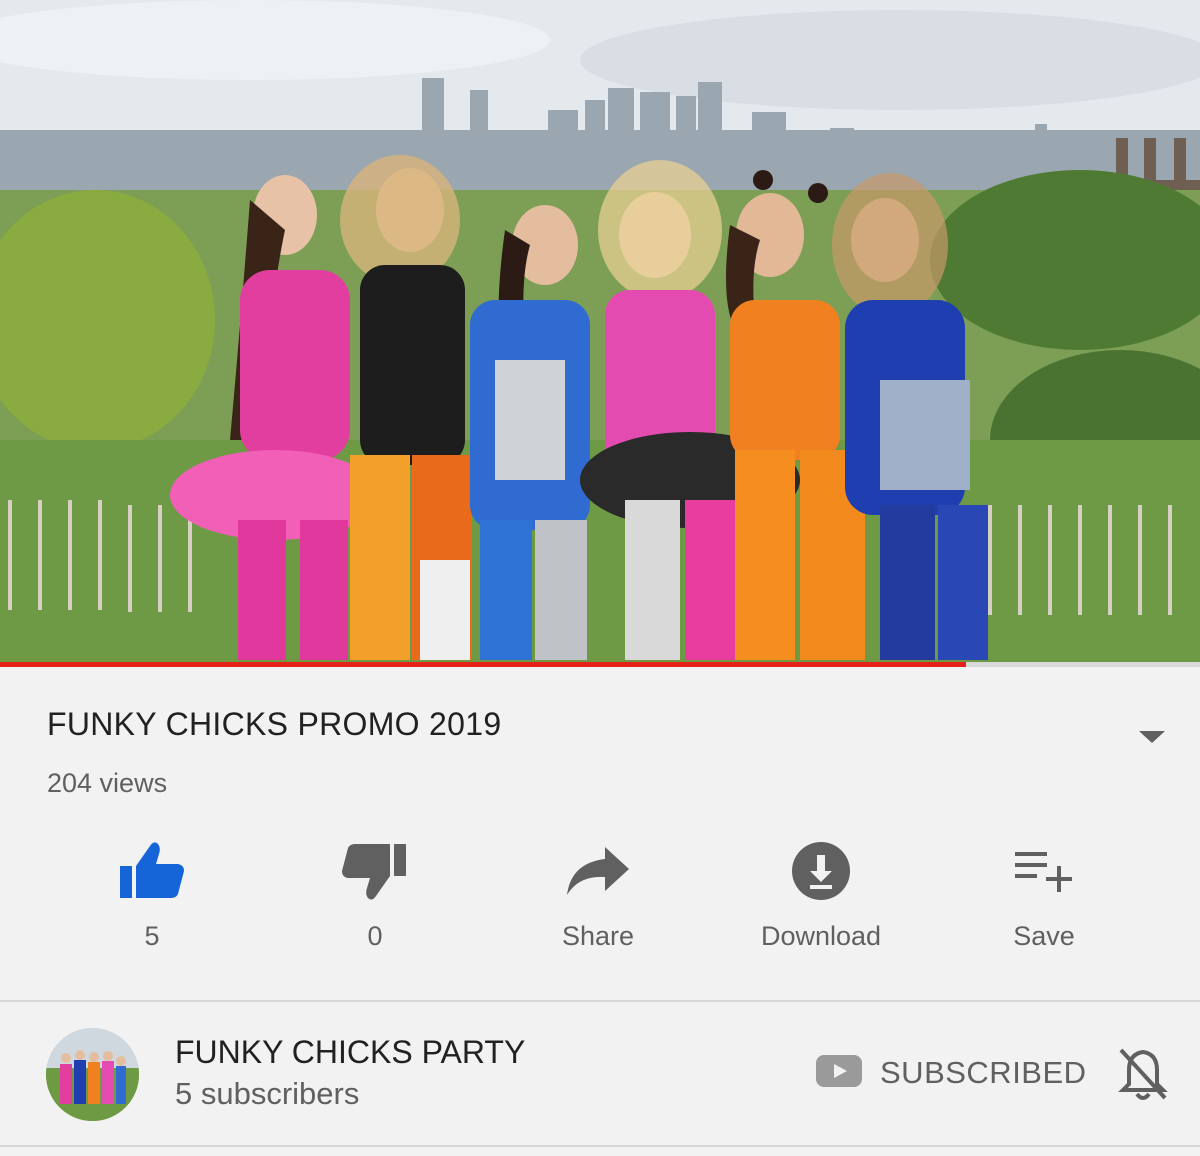 This screenshot has width=1200, height=1156. Describe the element at coordinates (152, 871) in the screenshot. I see `thumbs-up-icon` at that location.